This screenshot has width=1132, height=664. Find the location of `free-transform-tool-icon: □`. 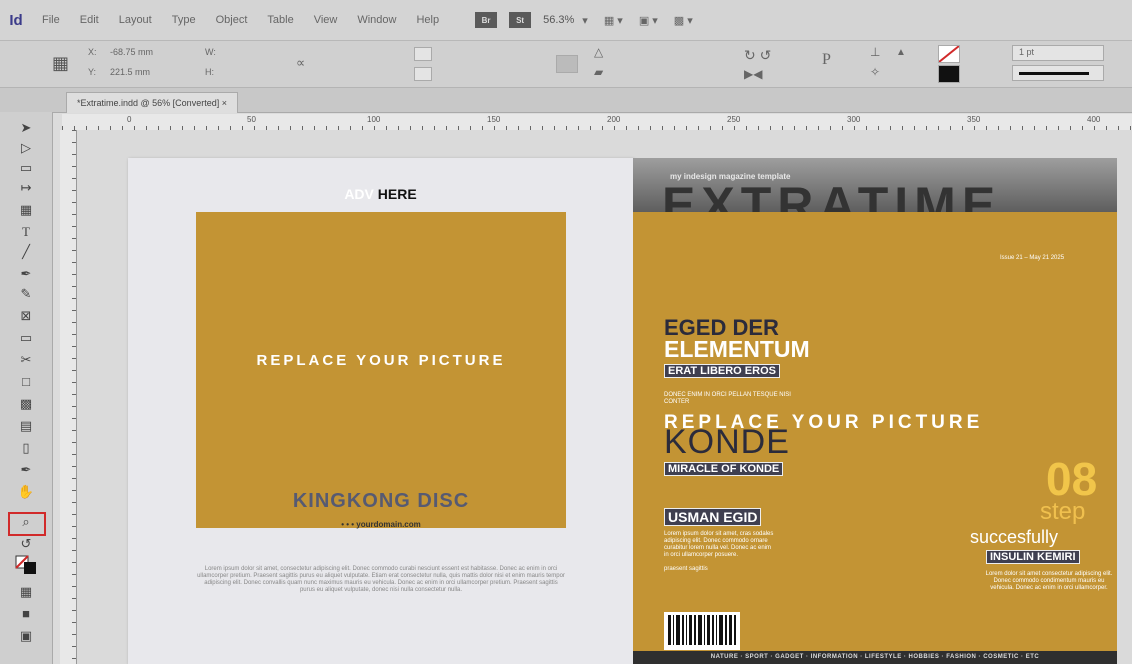

free-transform-tool-icon: □ is located at coordinates (26, 382).